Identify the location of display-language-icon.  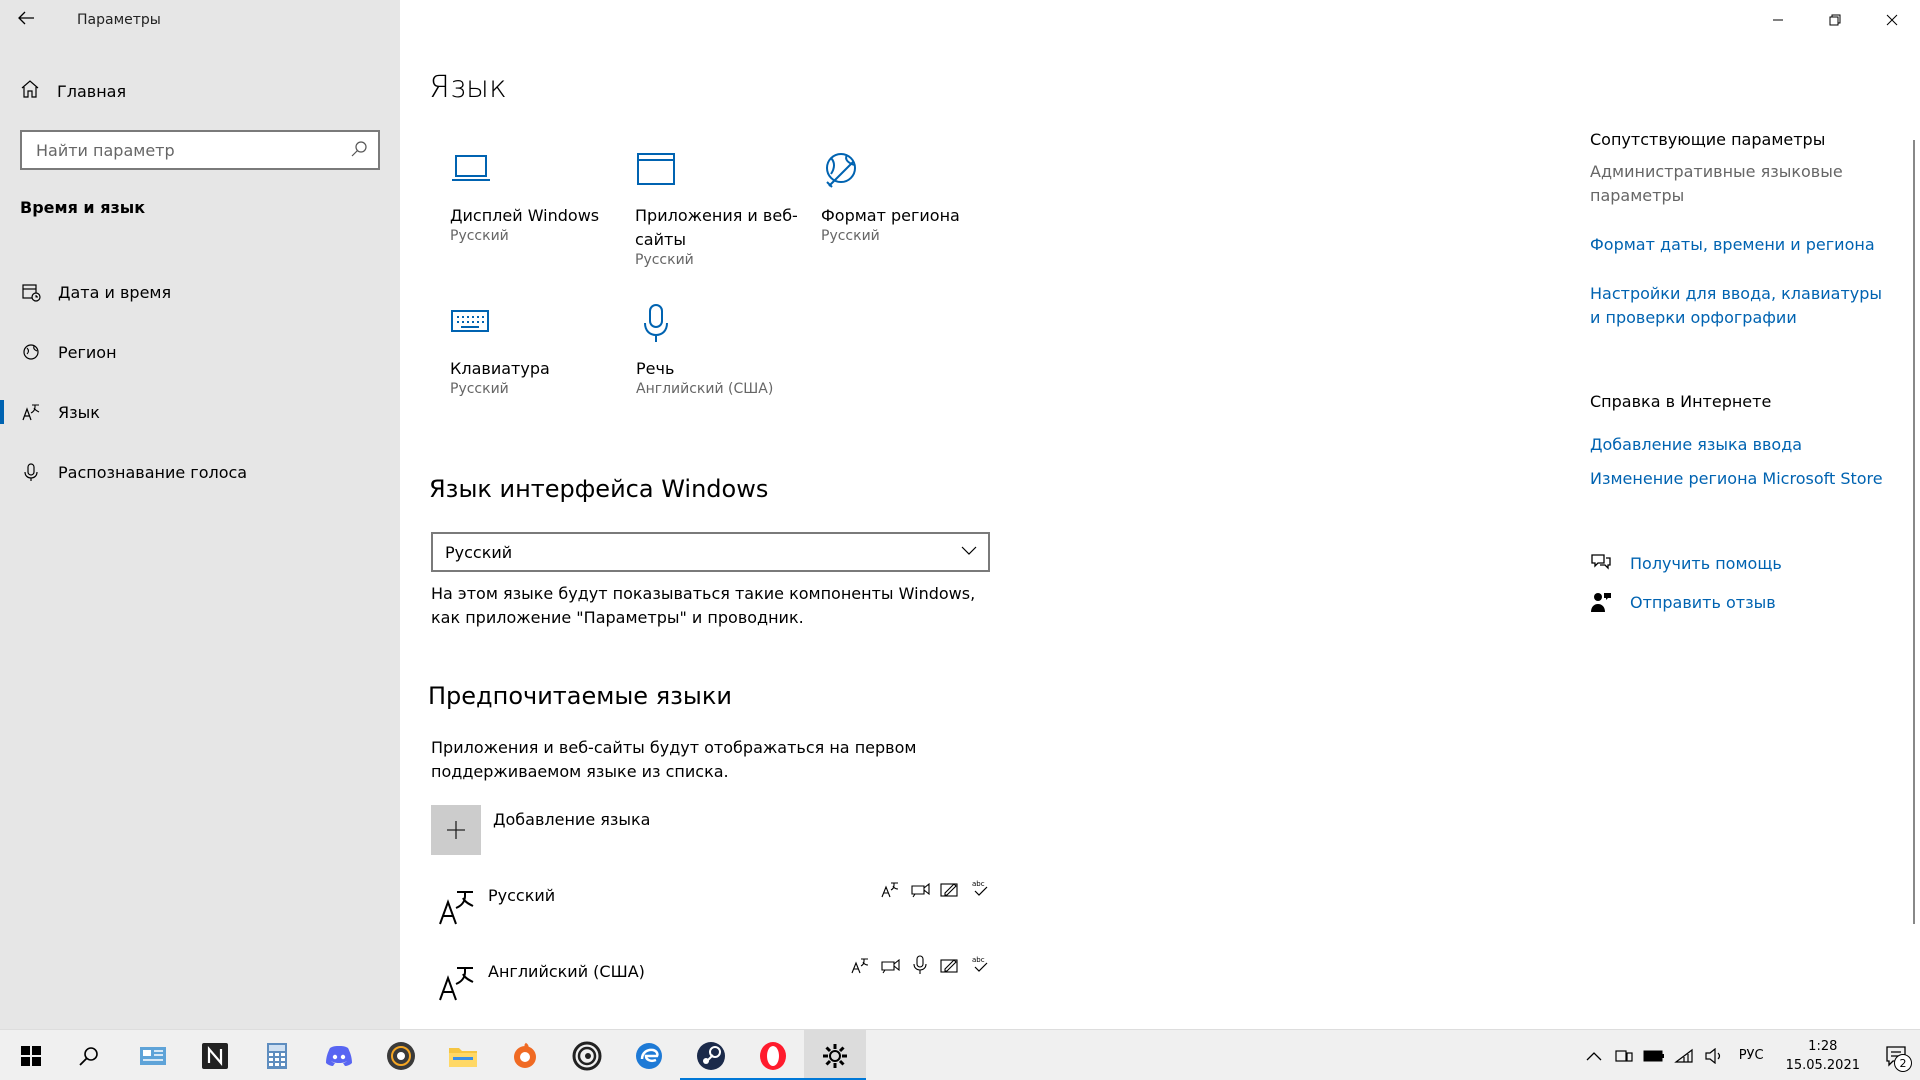
(890, 889).